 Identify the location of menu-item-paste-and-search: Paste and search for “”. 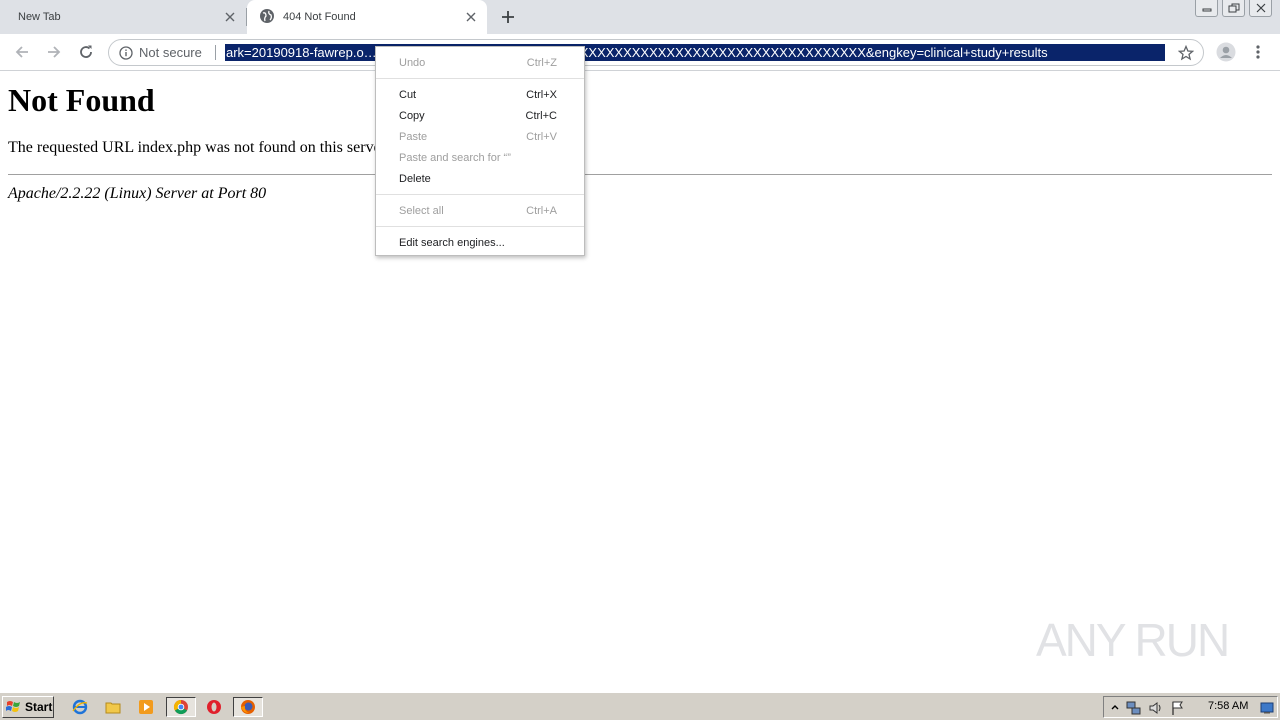
(480, 157).